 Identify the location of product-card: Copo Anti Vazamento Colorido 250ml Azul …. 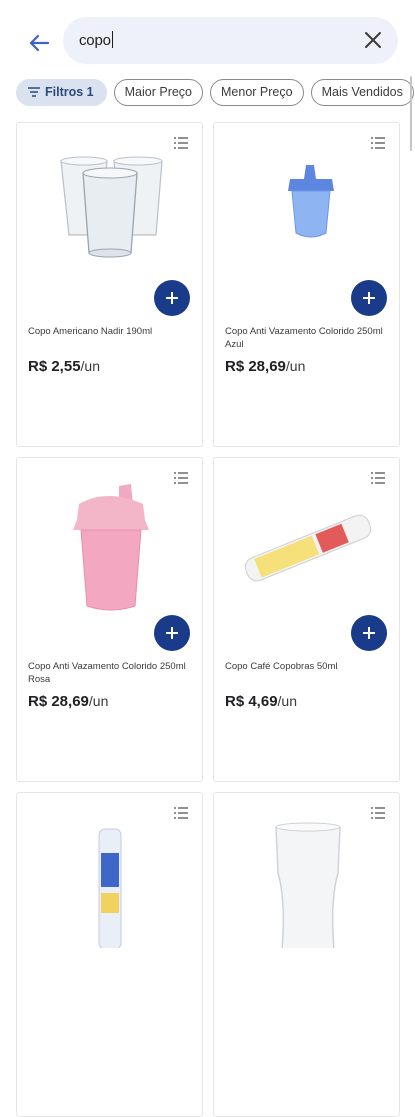
(306, 284).